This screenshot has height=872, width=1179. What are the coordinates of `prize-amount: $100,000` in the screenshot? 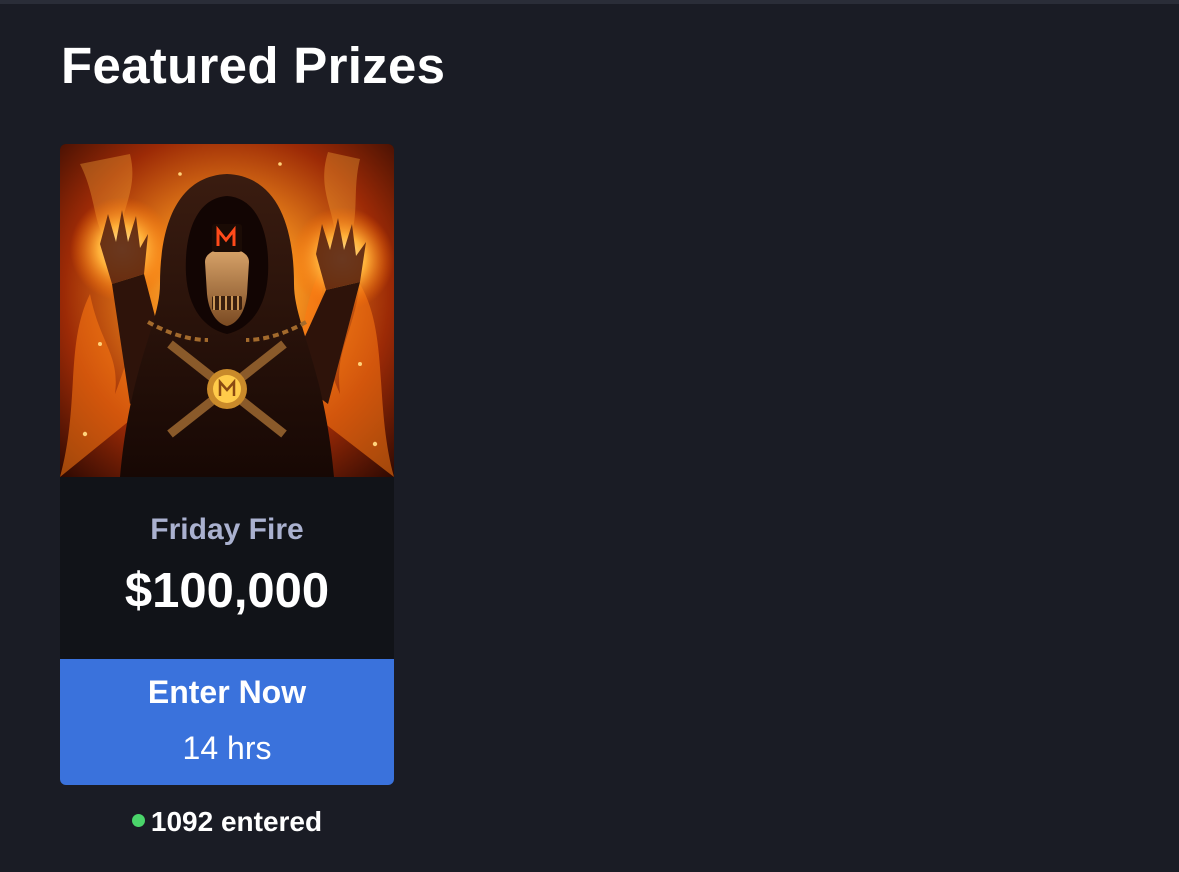 It's located at (227, 591).